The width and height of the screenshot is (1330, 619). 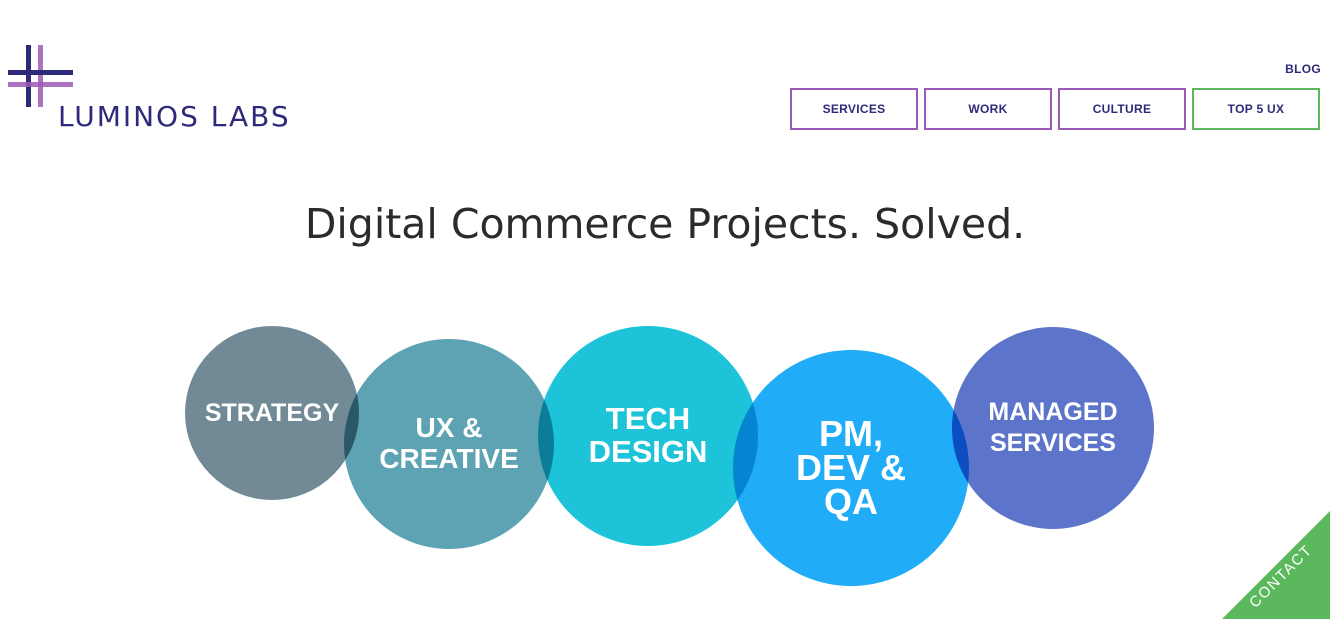 I want to click on circle-label: UX & CREATIVE, so click(x=449, y=443).